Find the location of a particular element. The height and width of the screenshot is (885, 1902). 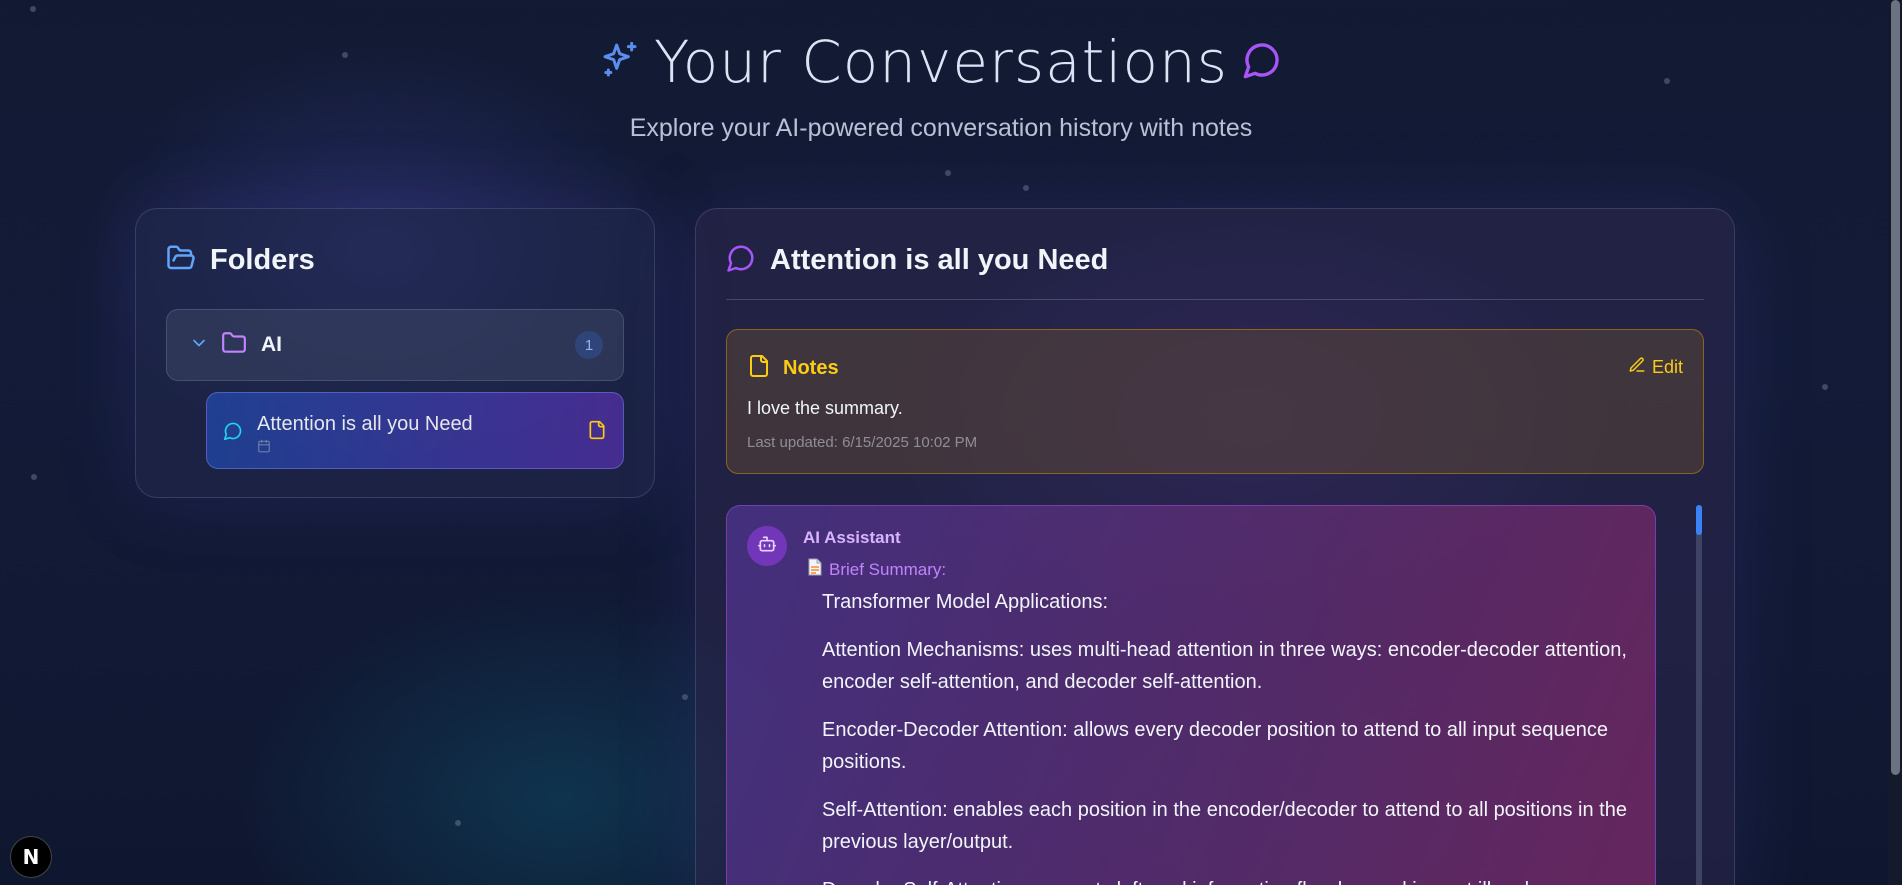

notes-header: Notes is located at coordinates (793, 368).